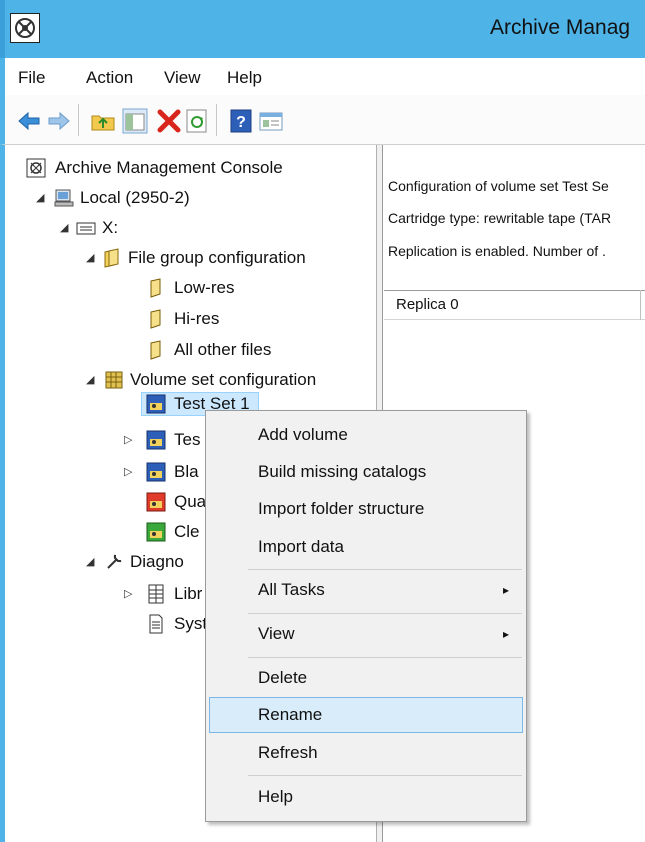  Describe the element at coordinates (282, 678) in the screenshot. I see `menu-item-delete: Delete` at that location.